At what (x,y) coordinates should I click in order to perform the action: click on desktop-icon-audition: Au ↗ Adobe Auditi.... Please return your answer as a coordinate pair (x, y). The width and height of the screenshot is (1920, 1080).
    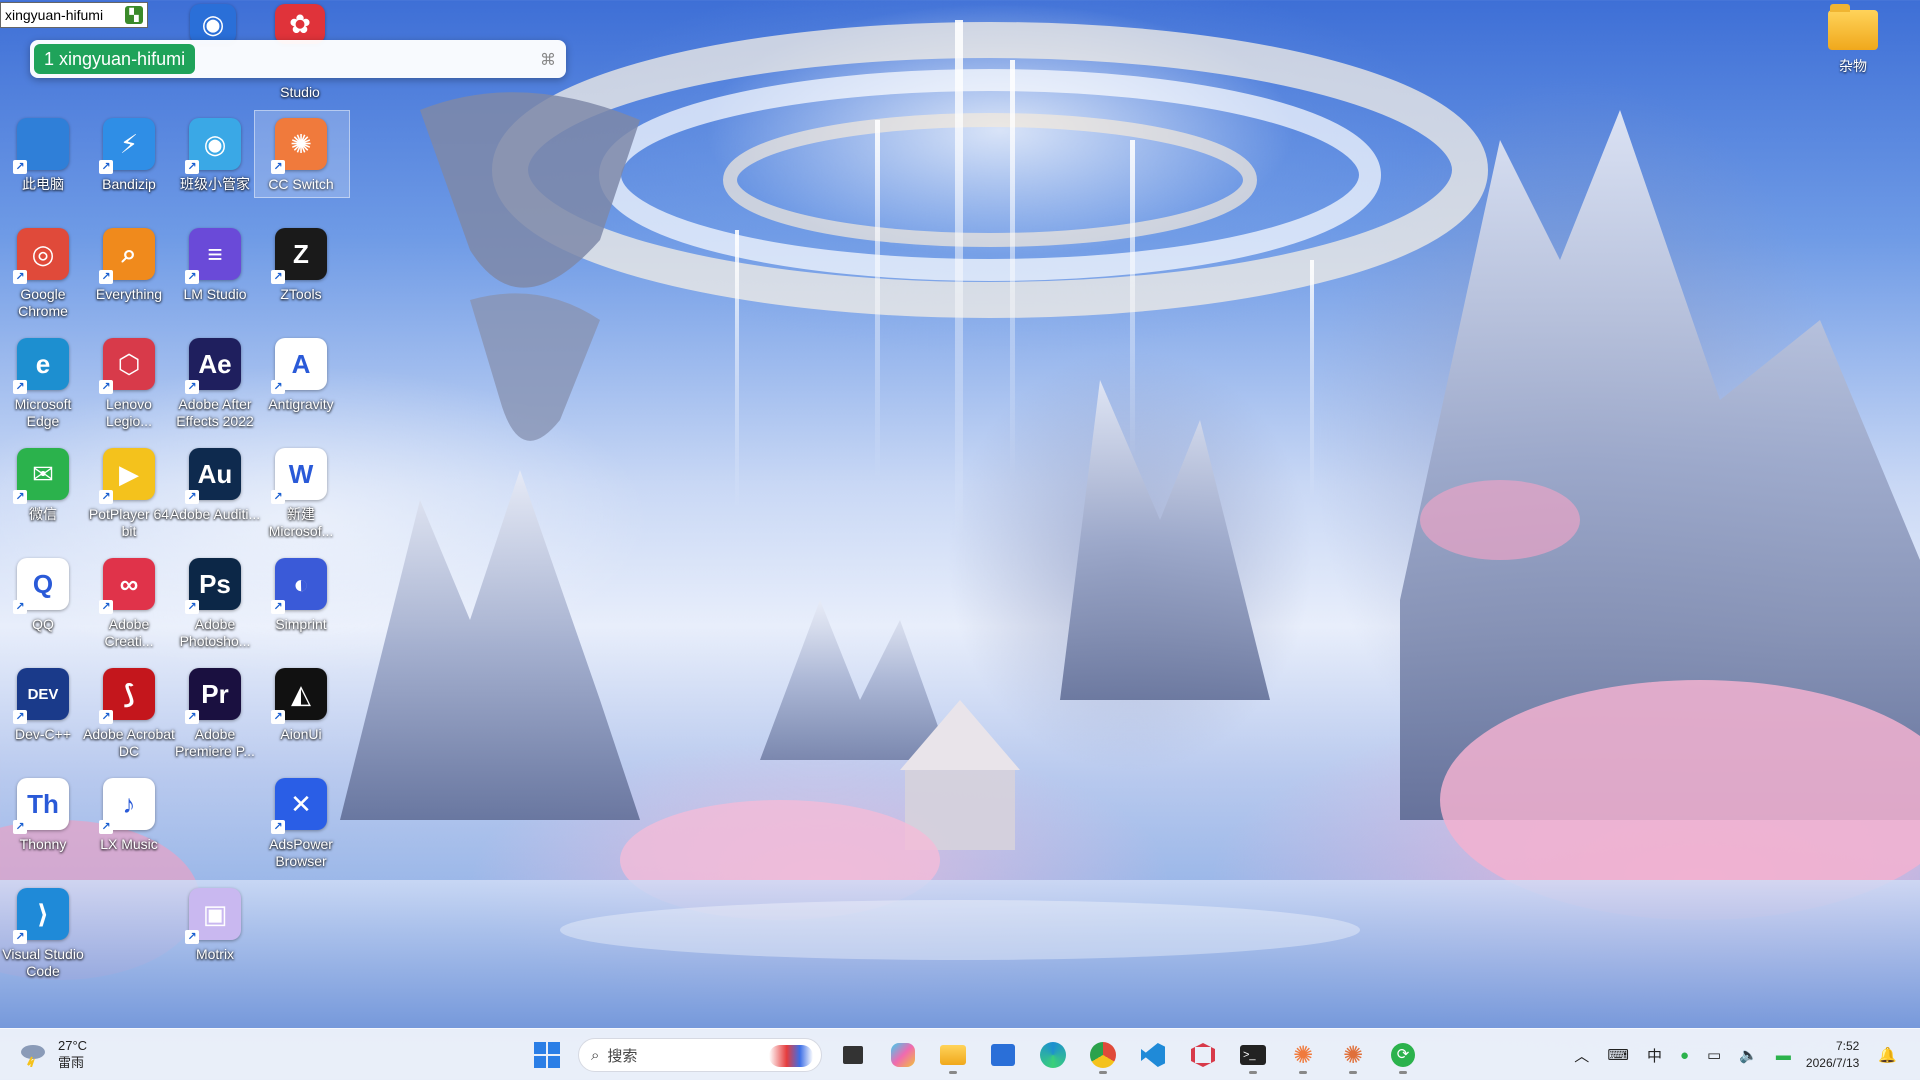
    Looking at the image, I should click on (215, 485).